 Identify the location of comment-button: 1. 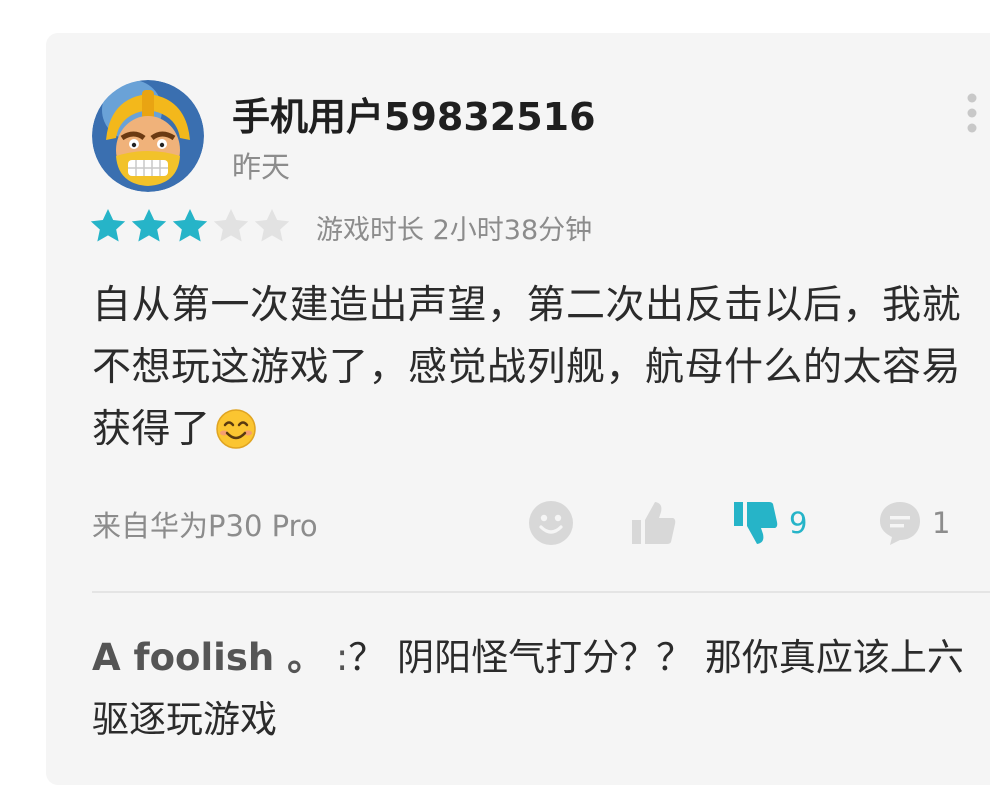
(914, 523).